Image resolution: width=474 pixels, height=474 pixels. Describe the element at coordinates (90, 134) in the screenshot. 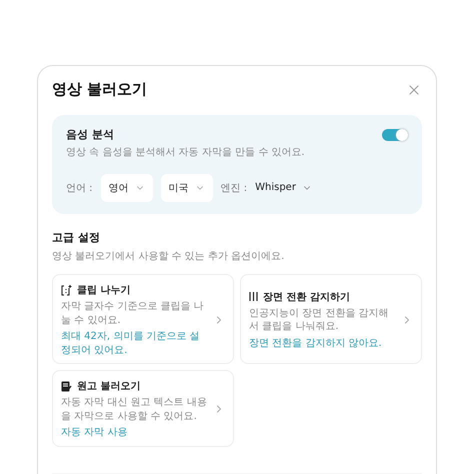

I see `panel-title: 음성 분석` at that location.